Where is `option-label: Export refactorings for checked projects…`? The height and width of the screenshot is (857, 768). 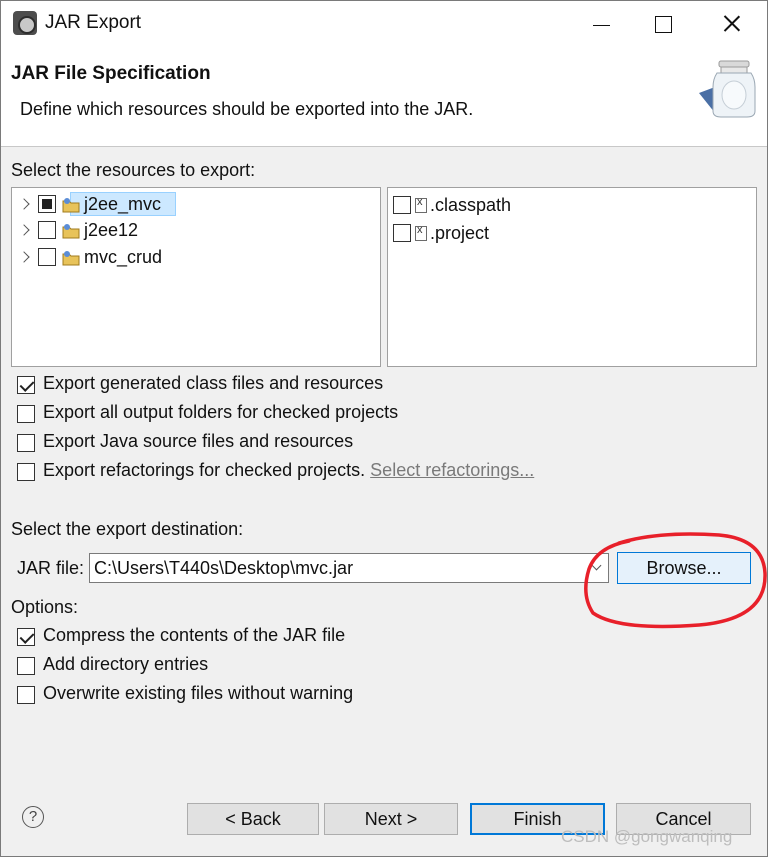 option-label: Export refactorings for checked projects… is located at coordinates (288, 470).